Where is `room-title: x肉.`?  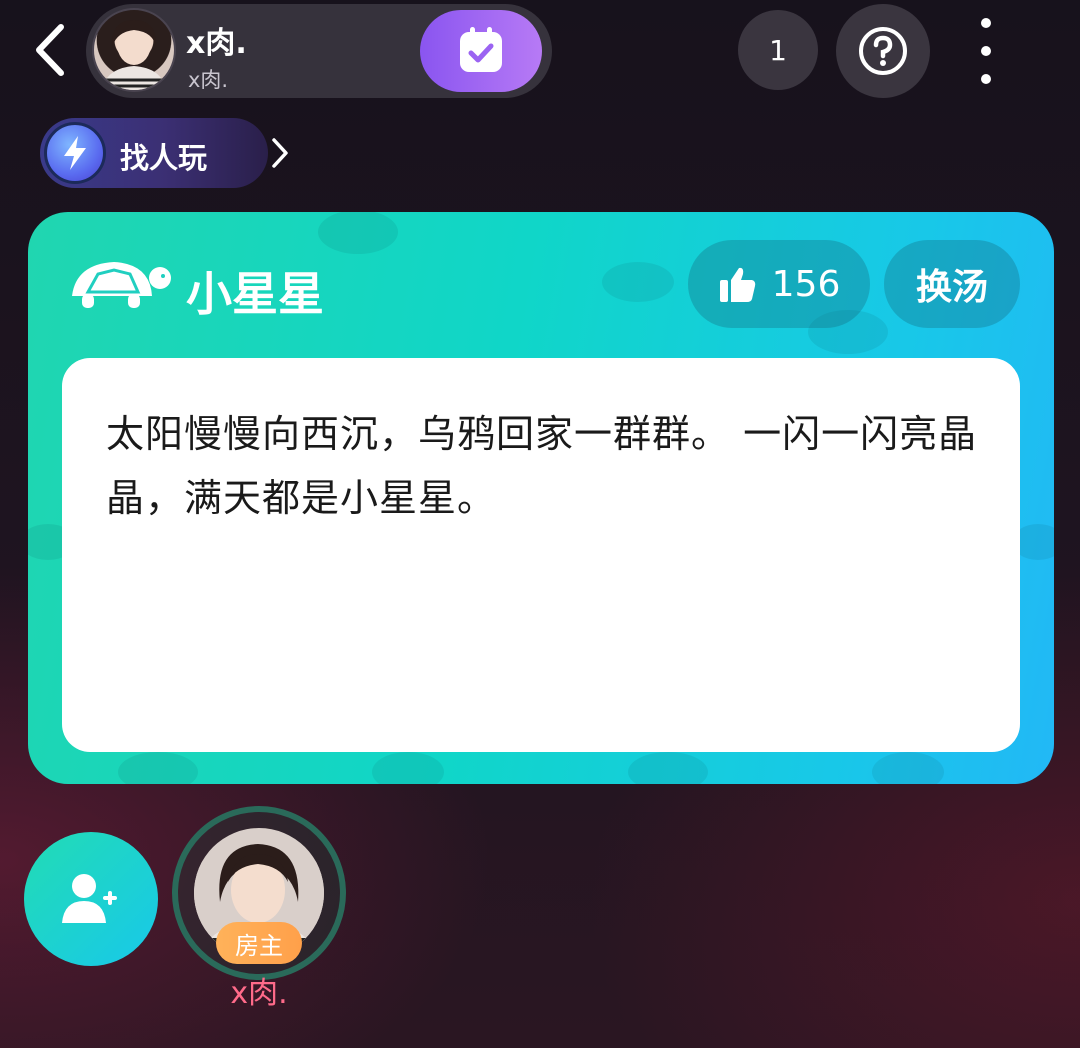
room-title: x肉. is located at coordinates (216, 43).